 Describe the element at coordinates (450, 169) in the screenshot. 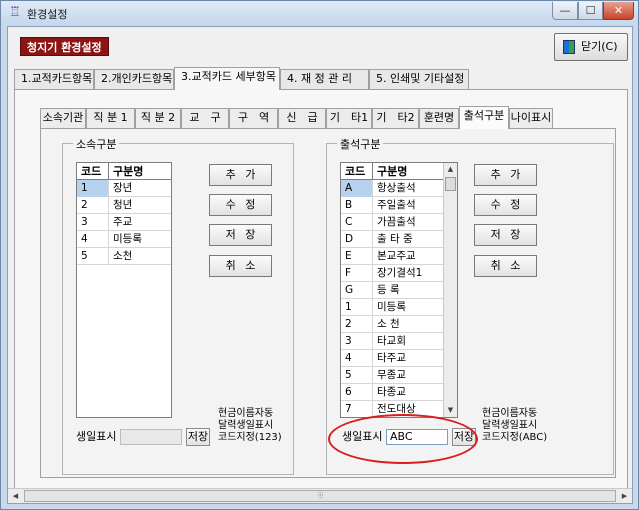

I see `scroll-up-icon: ▲` at that location.